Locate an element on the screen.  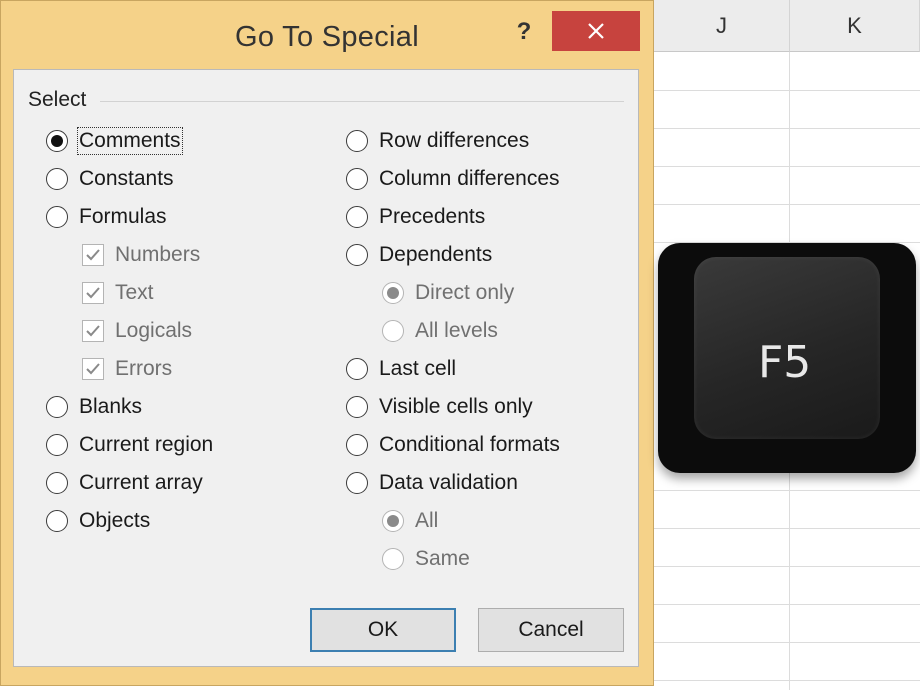
option-label: Comments is located at coordinates (130, 141).